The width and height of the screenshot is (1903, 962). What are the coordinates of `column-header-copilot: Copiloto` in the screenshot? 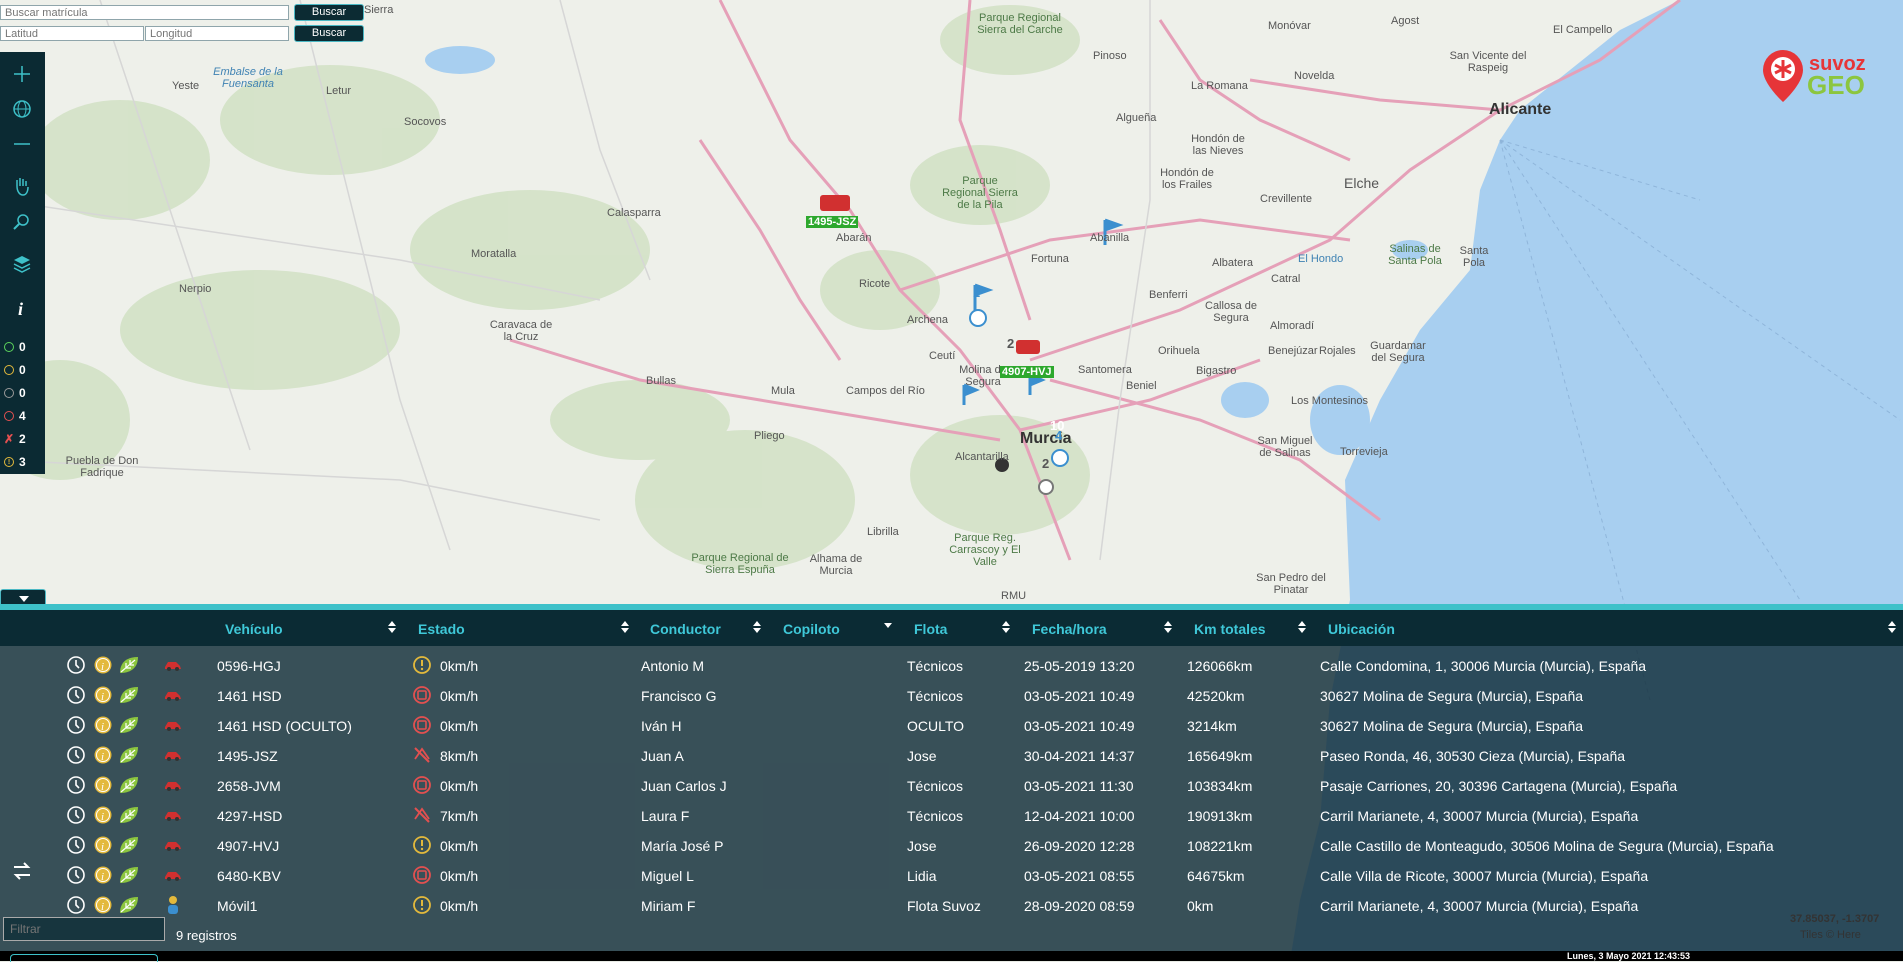 It's located at (811, 629).